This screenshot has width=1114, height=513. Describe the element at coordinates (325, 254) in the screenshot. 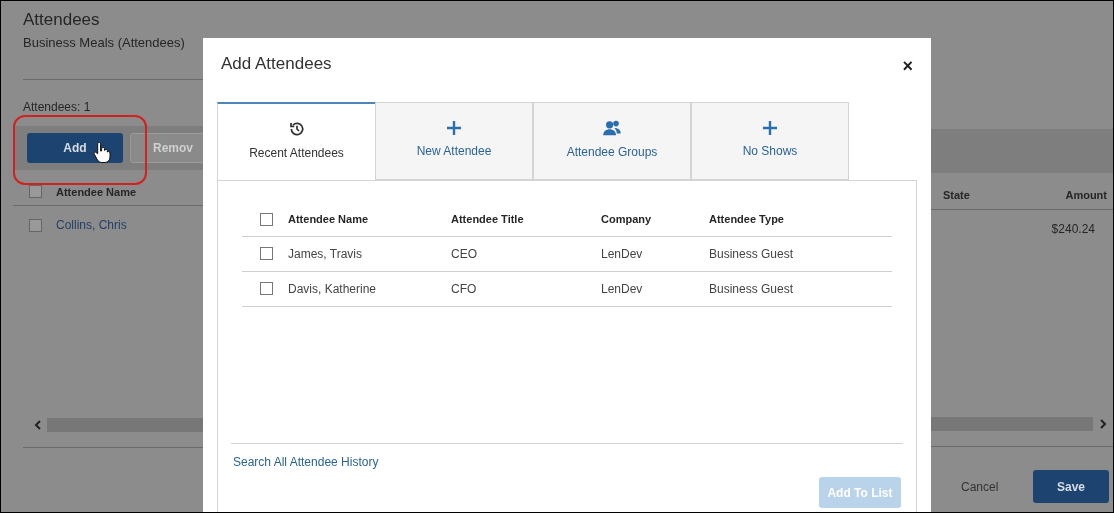

I see `table-cell-text: James, Travis` at that location.